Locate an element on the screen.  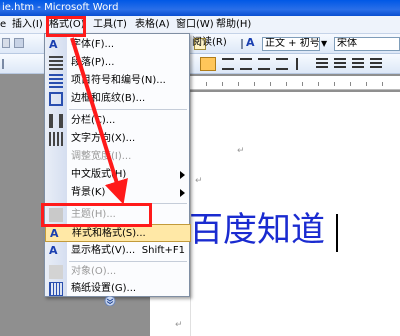
menu-item-reveal-formatting: A 显示格式(V)... Shift+F1 is located at coordinates (118, 251).